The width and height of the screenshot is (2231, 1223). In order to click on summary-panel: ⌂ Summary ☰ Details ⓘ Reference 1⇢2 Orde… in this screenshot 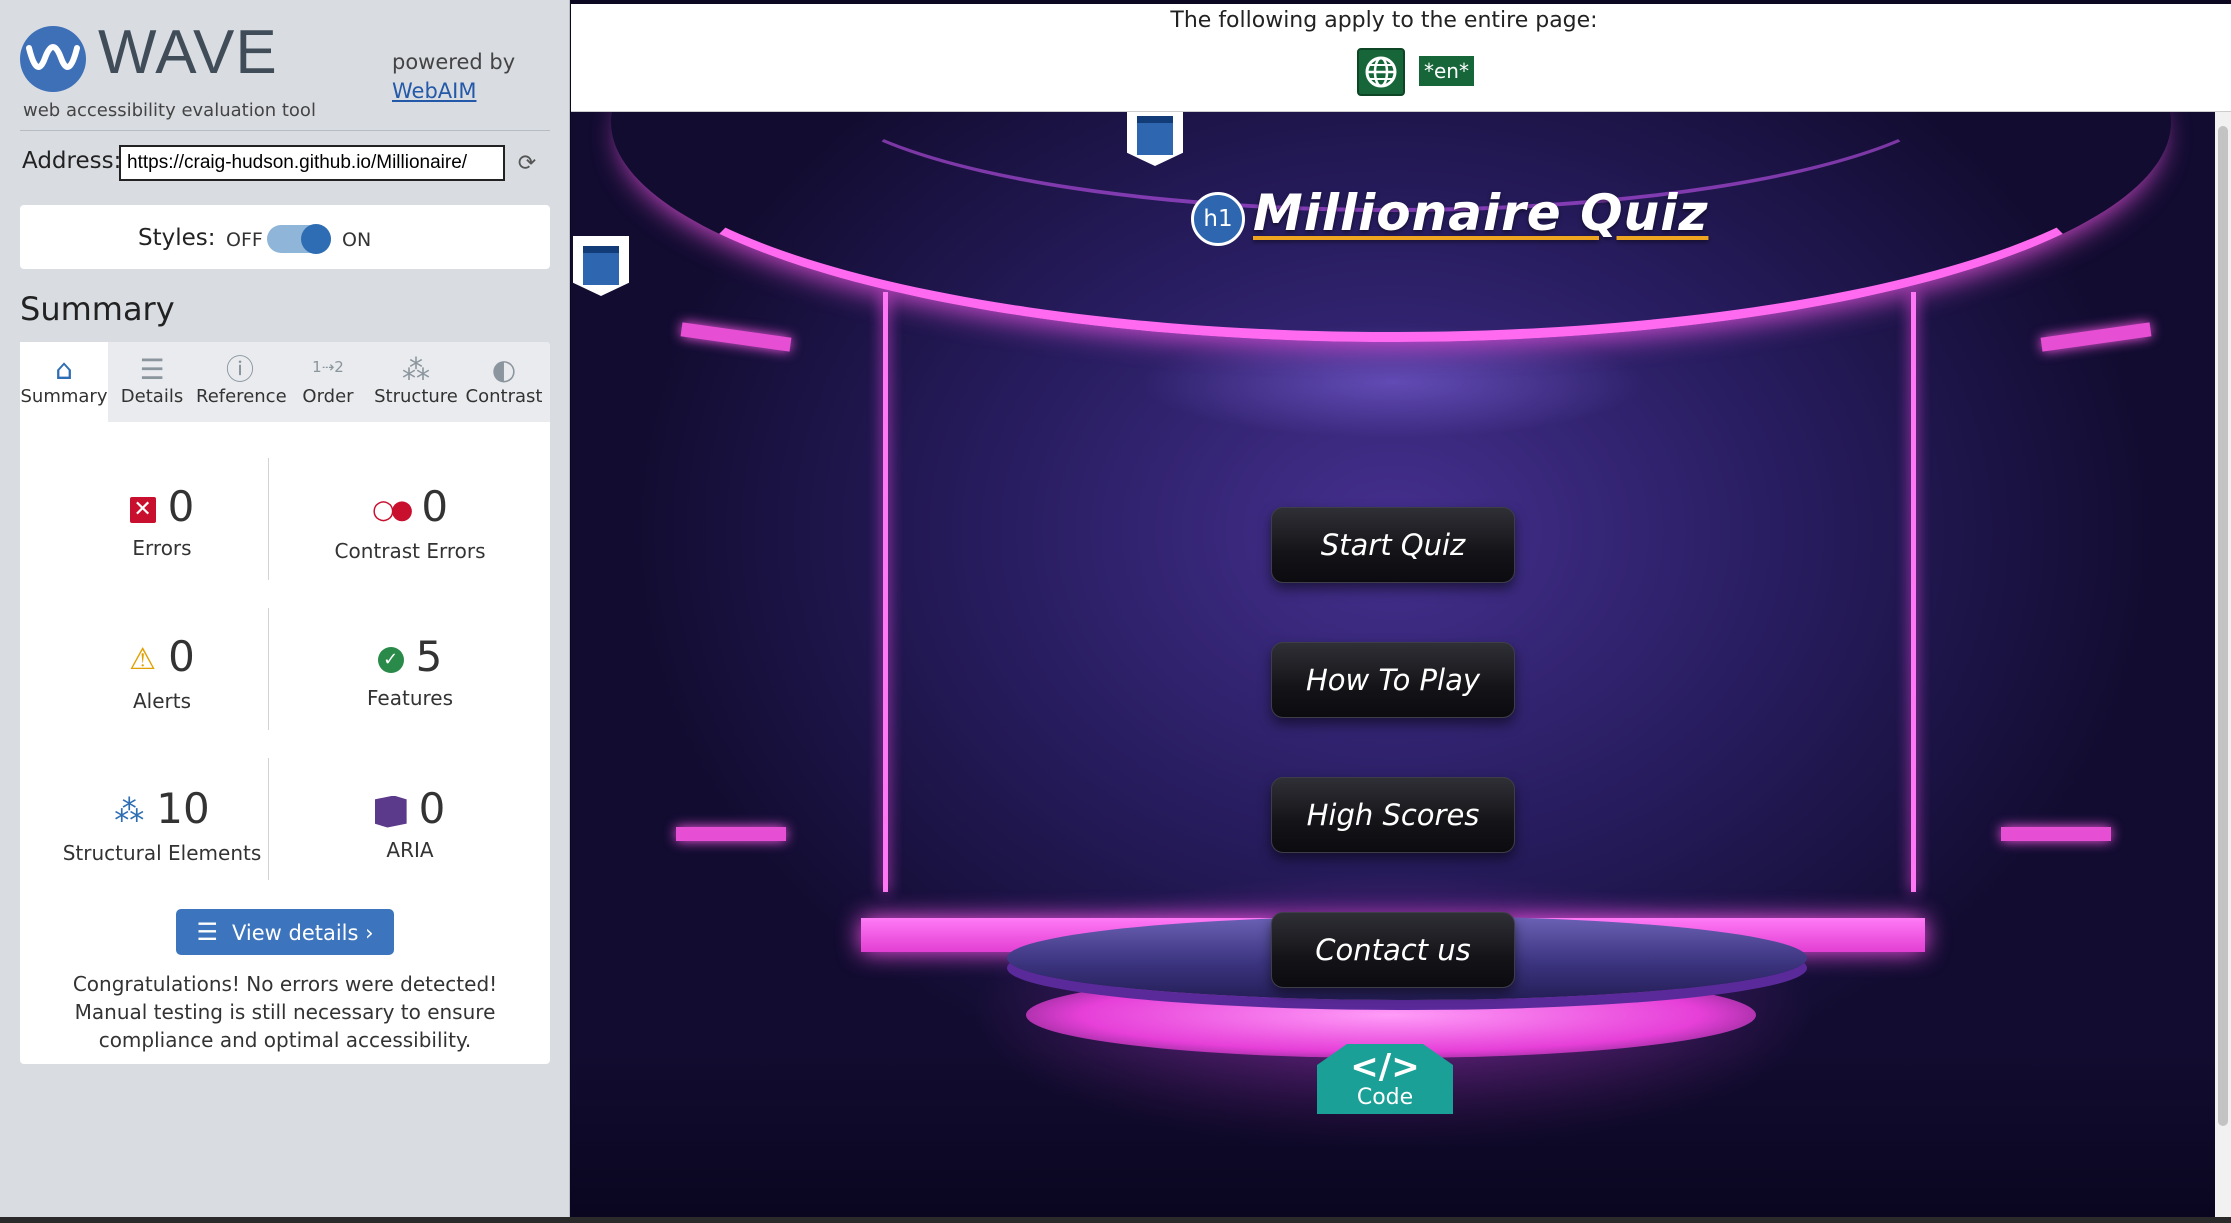, I will do `click(285, 703)`.